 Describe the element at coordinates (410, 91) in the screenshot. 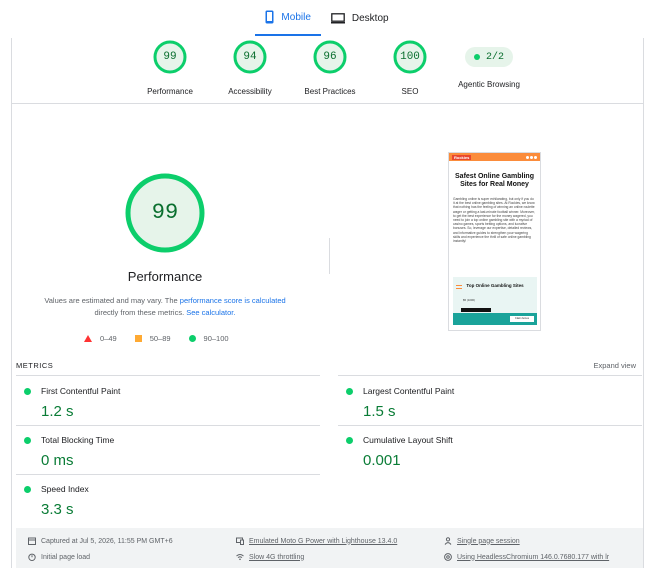

I see `gauge-label: SEO` at that location.